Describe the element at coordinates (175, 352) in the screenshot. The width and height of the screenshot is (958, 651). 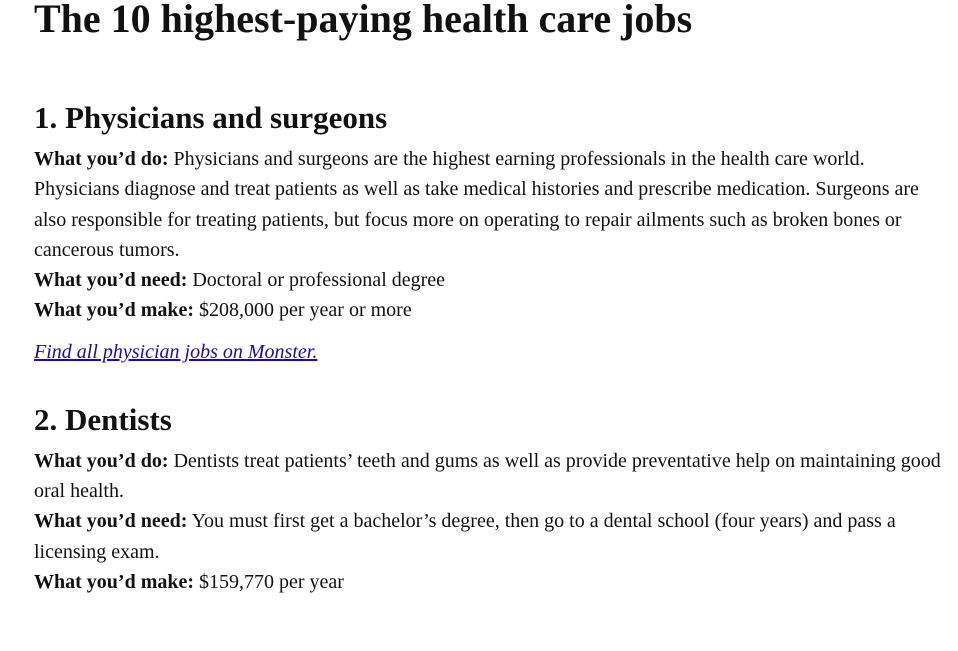
I see `find-physician-jobs-link: Find all physician jobs on Monster.` at that location.